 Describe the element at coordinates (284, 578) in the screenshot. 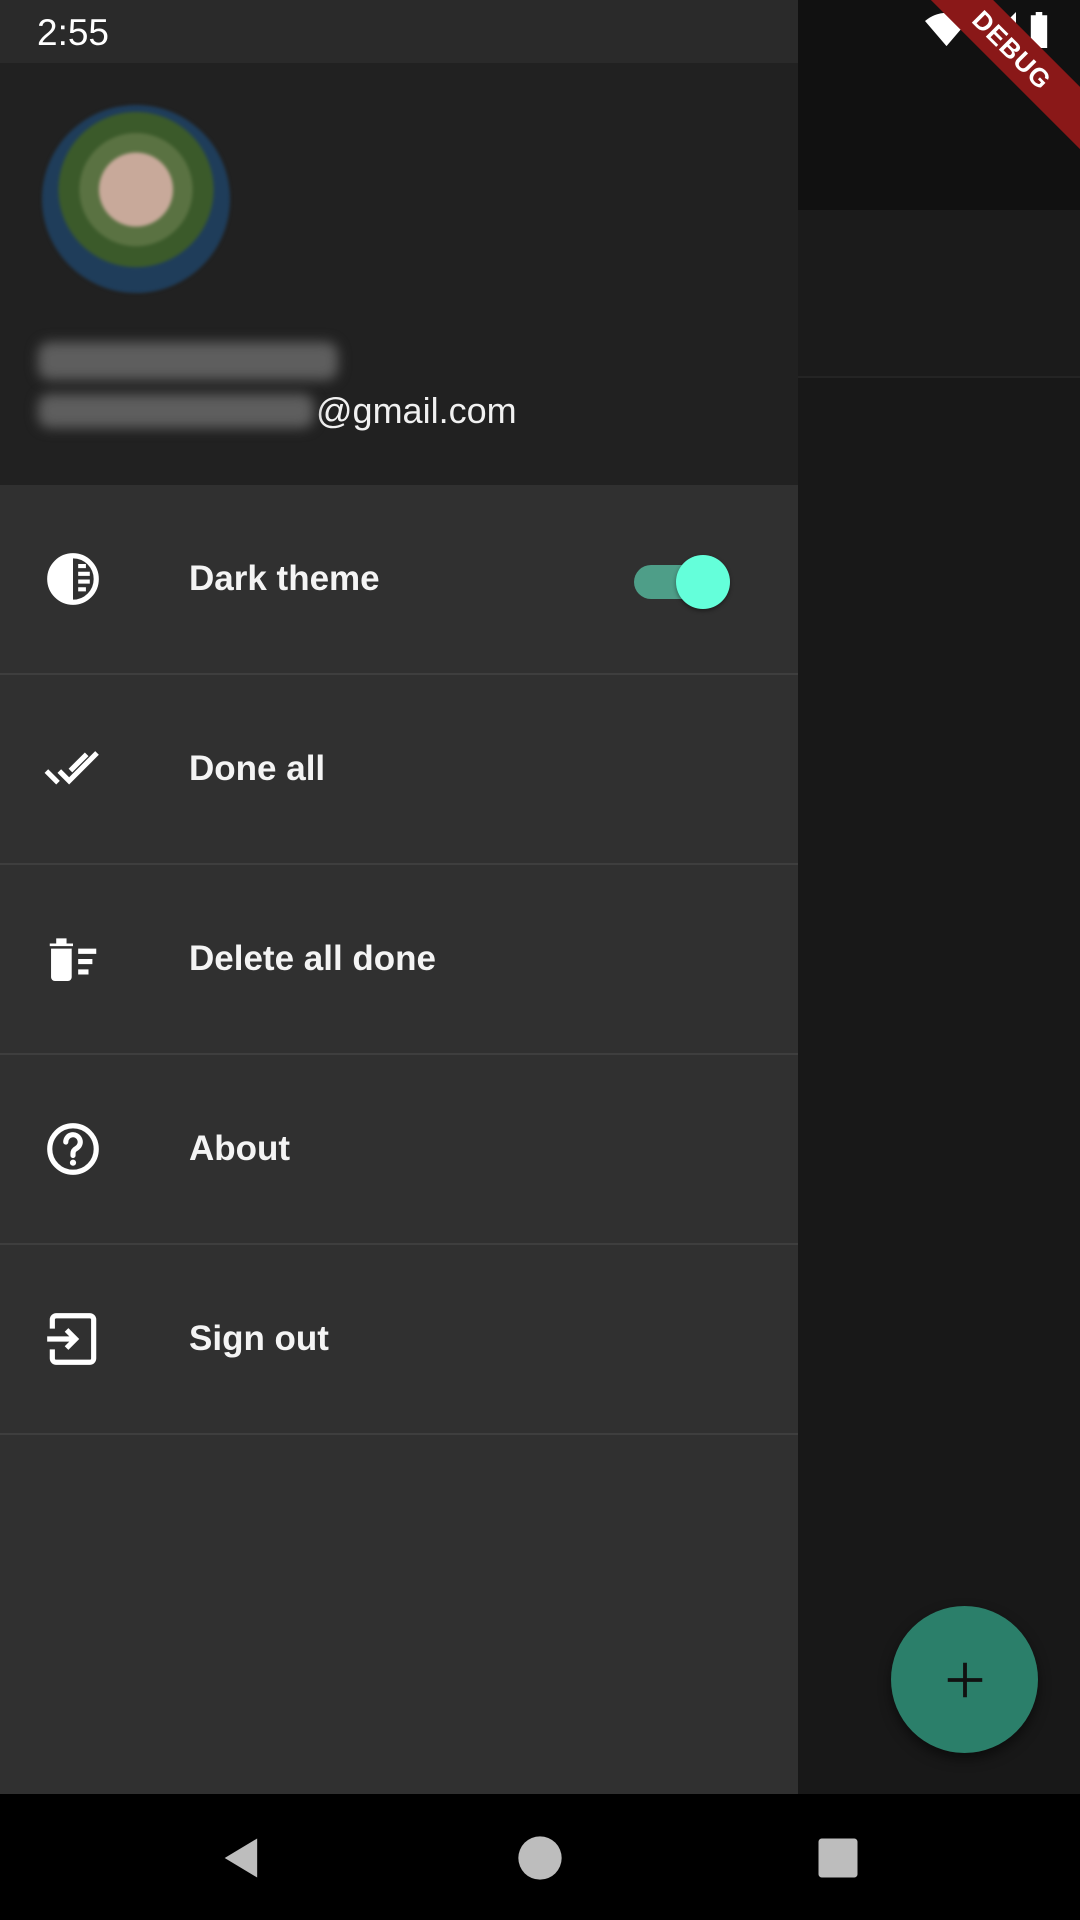

I see `menu-item-label: Dark theme` at that location.